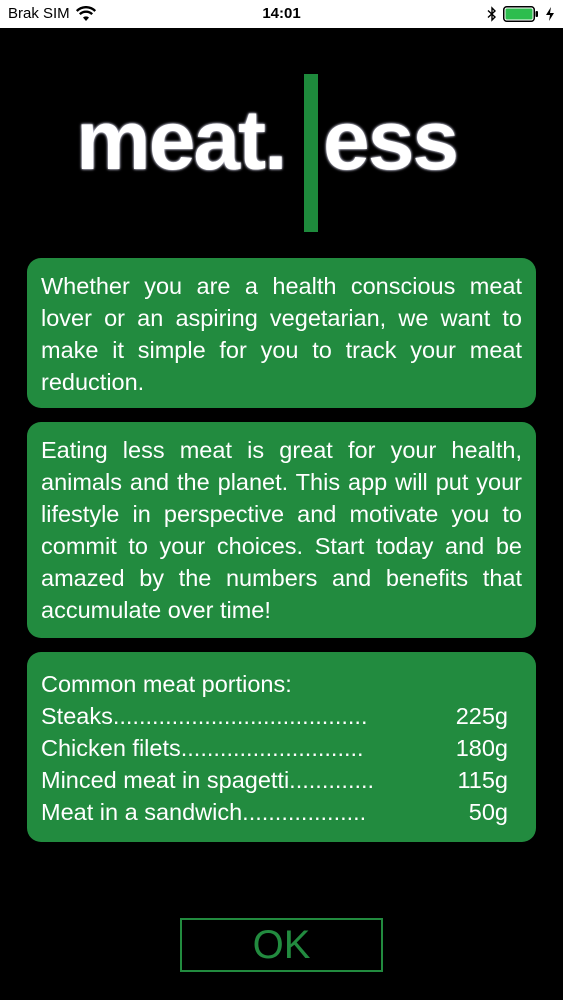  Describe the element at coordinates (481, 748) in the screenshot. I see `portion-amount: 180g` at that location.